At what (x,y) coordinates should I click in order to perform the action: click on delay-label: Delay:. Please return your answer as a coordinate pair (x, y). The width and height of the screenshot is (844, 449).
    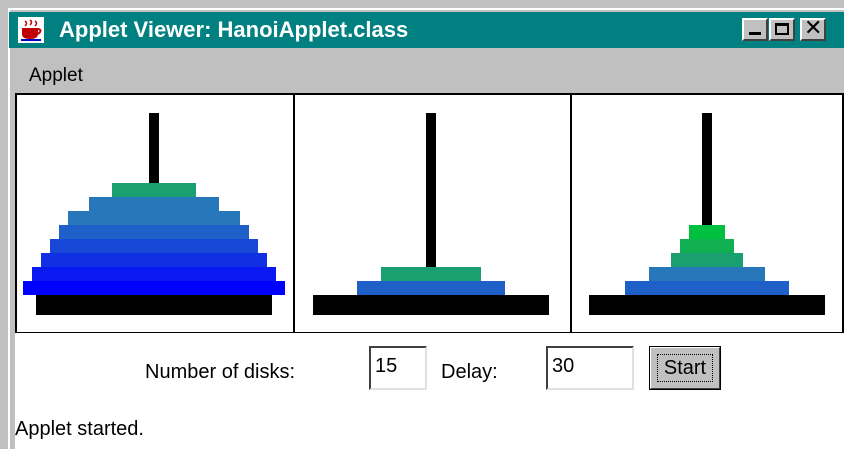
    Looking at the image, I should click on (469, 372).